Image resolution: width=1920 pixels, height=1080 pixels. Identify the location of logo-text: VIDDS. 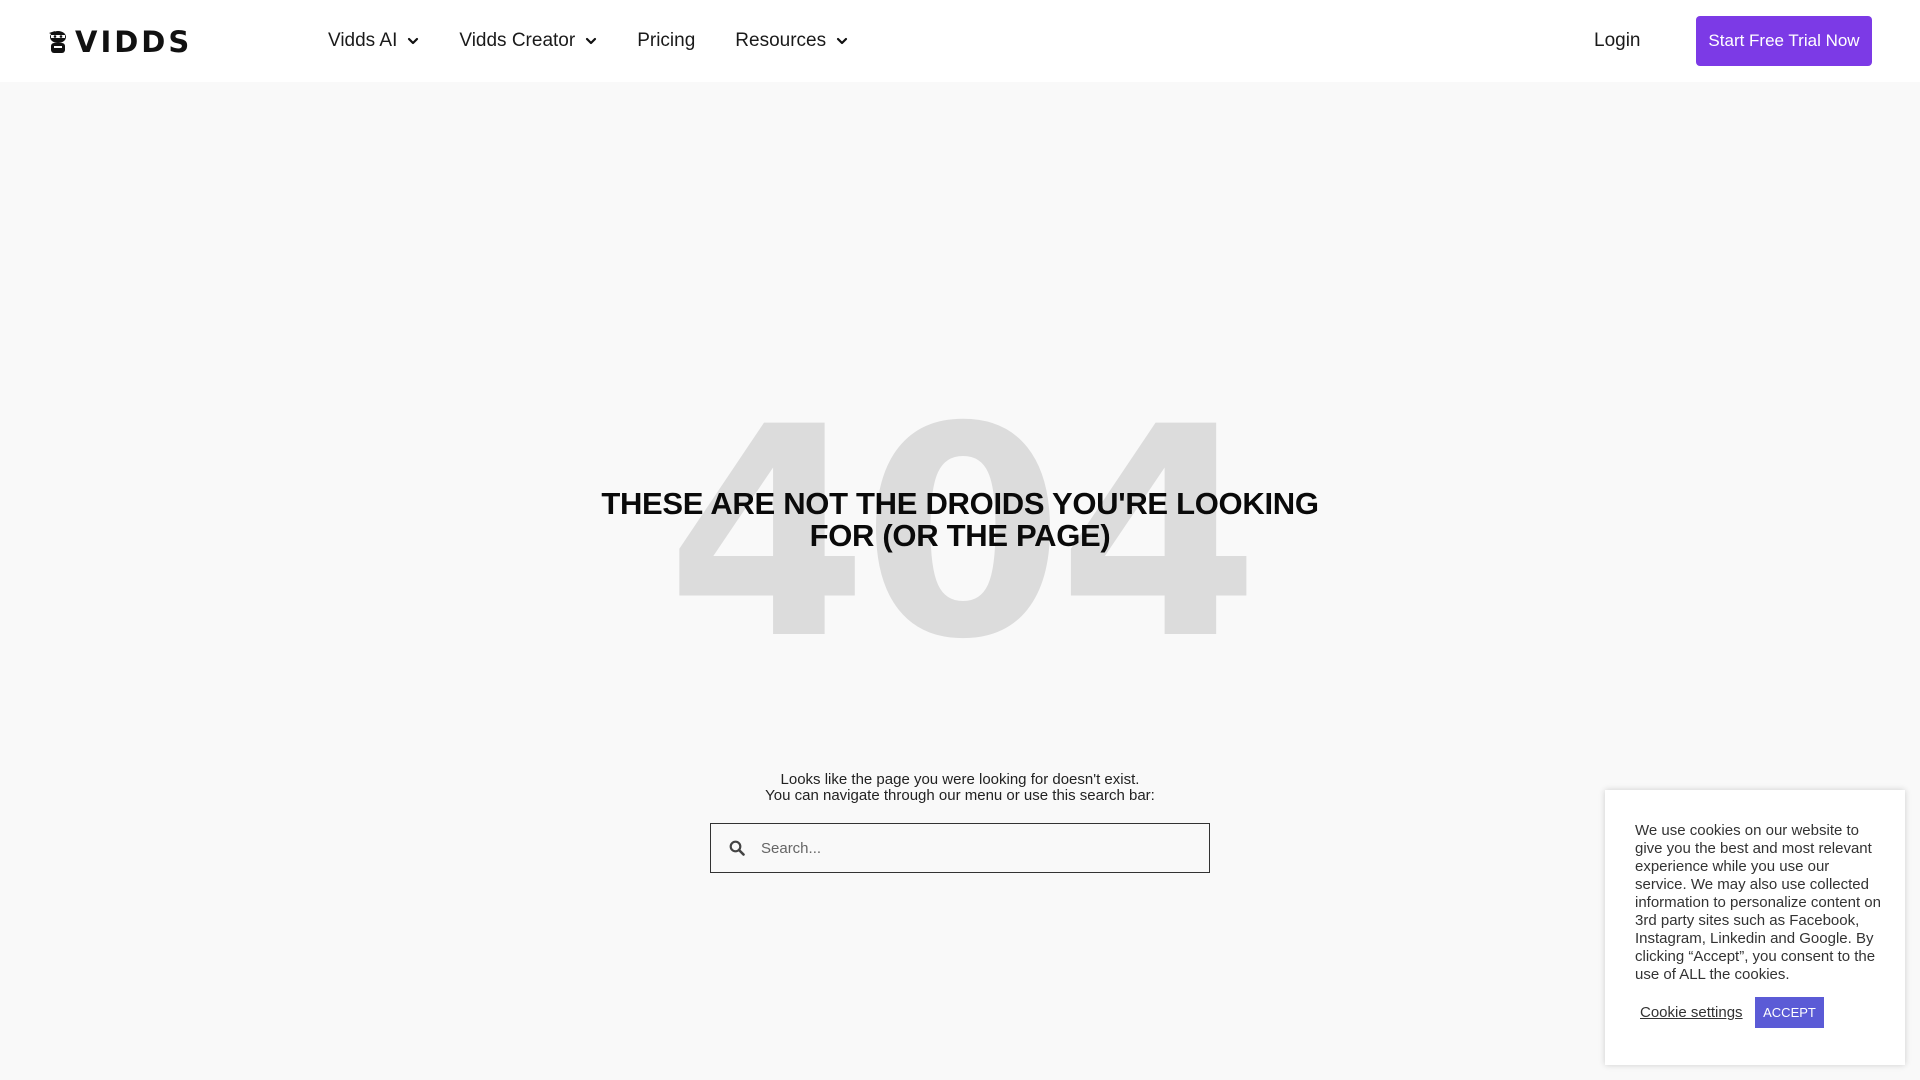
(134, 42).